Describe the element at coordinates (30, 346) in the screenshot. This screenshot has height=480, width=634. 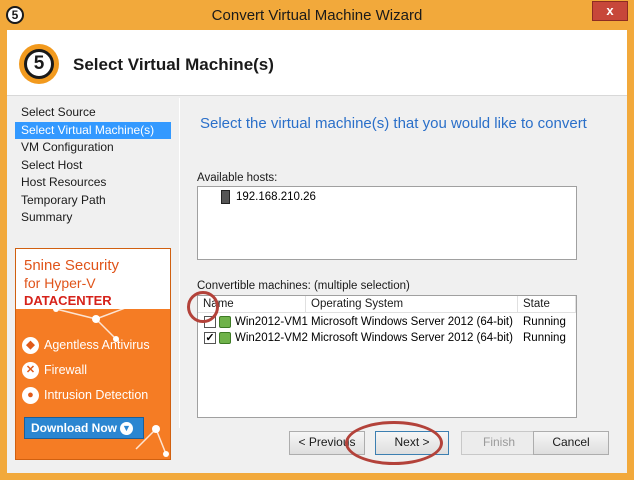
I see `shield-icon: ◆` at that location.